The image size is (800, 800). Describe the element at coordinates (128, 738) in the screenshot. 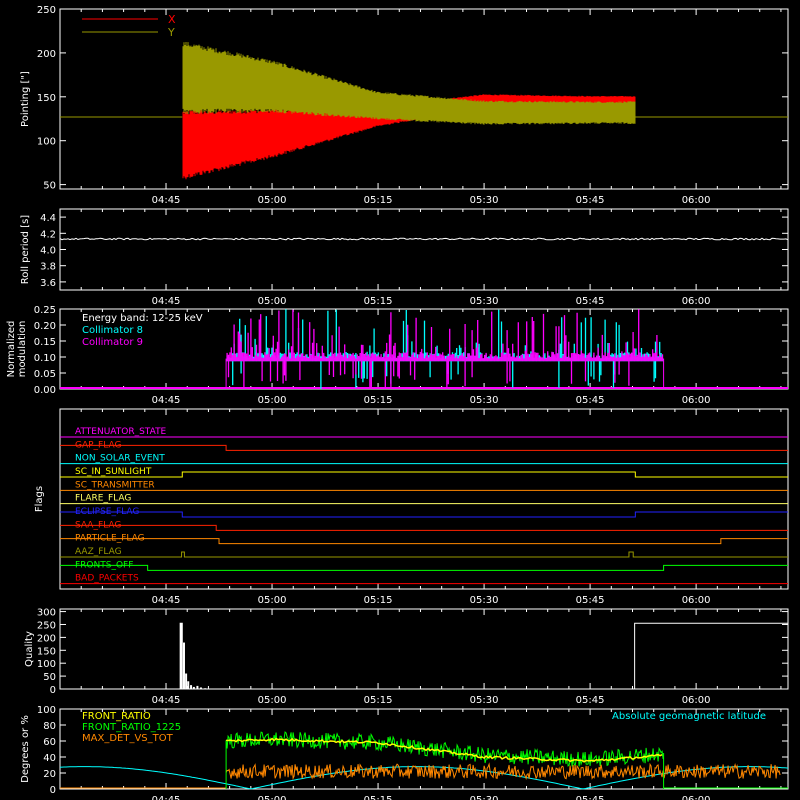

I see `legend-label-max-det-vs-tot: MAX_DET_VS_TOT` at that location.